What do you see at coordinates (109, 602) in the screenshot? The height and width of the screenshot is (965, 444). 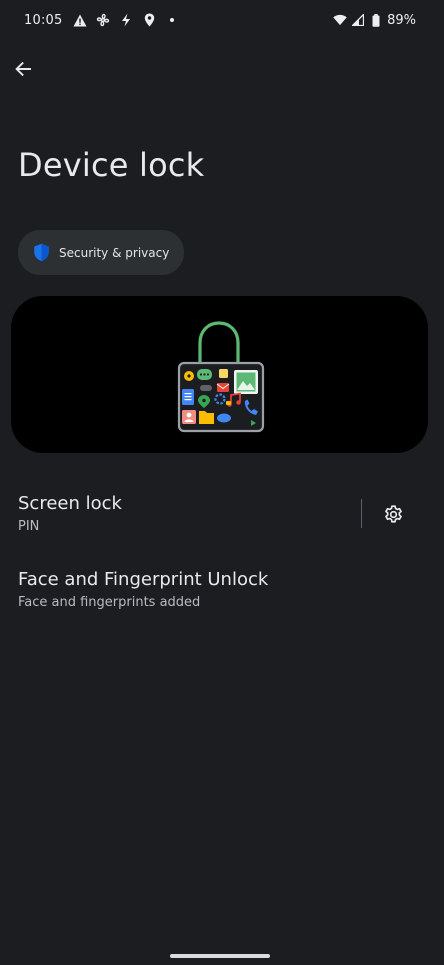 I see `face-fingerprint-summary: Face and fingerprints added` at bounding box center [109, 602].